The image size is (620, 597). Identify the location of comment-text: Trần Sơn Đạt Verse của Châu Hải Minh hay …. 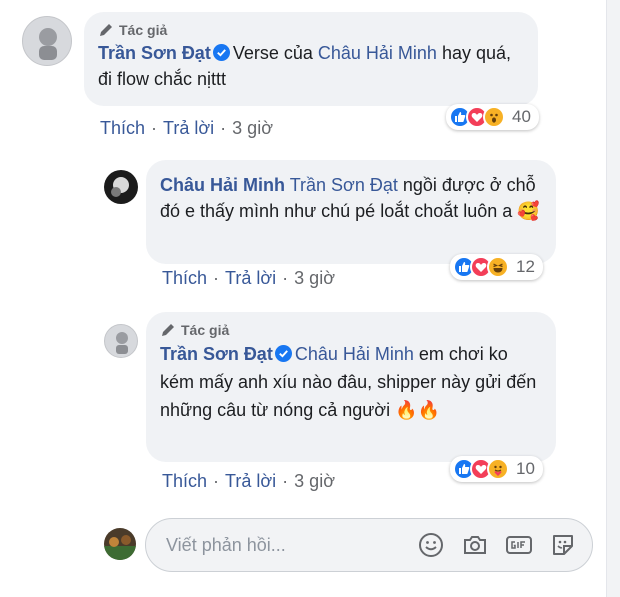
(311, 66).